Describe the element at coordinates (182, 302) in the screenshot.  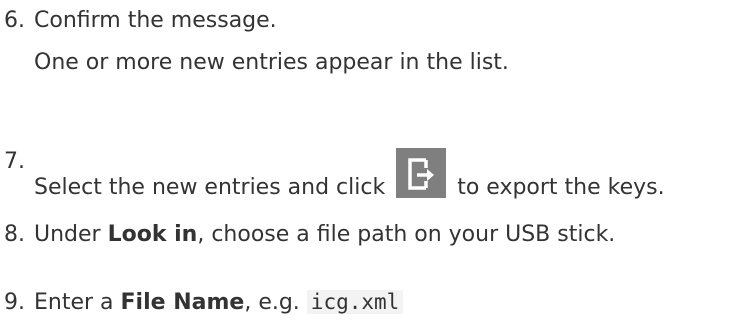
I see `ui-term-file-name: File Name` at that location.